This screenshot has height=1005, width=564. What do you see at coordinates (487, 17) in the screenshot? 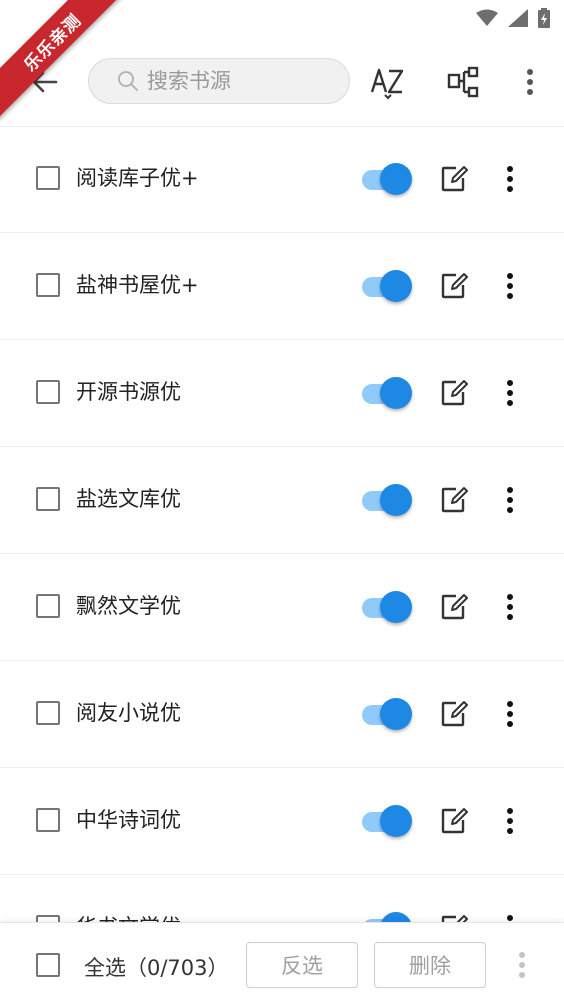
I see `wifi-icon` at bounding box center [487, 17].